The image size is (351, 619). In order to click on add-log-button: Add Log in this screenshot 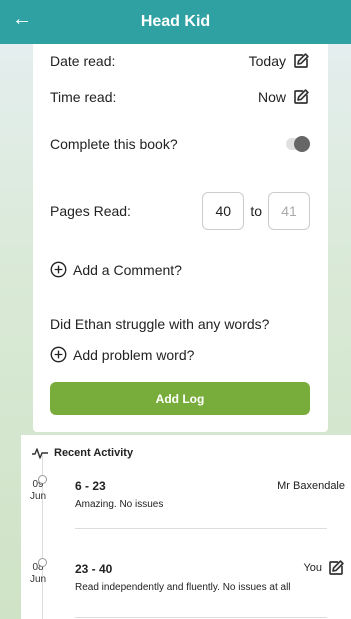, I will do `click(180, 398)`.